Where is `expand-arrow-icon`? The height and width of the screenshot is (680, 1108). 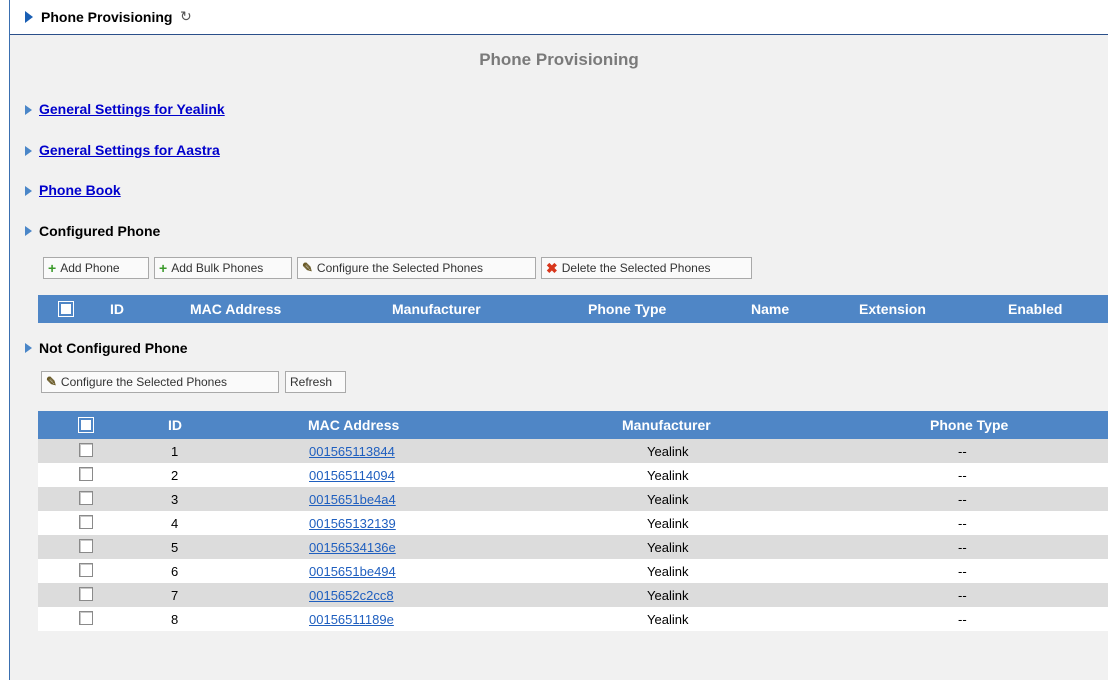 expand-arrow-icon is located at coordinates (29, 17).